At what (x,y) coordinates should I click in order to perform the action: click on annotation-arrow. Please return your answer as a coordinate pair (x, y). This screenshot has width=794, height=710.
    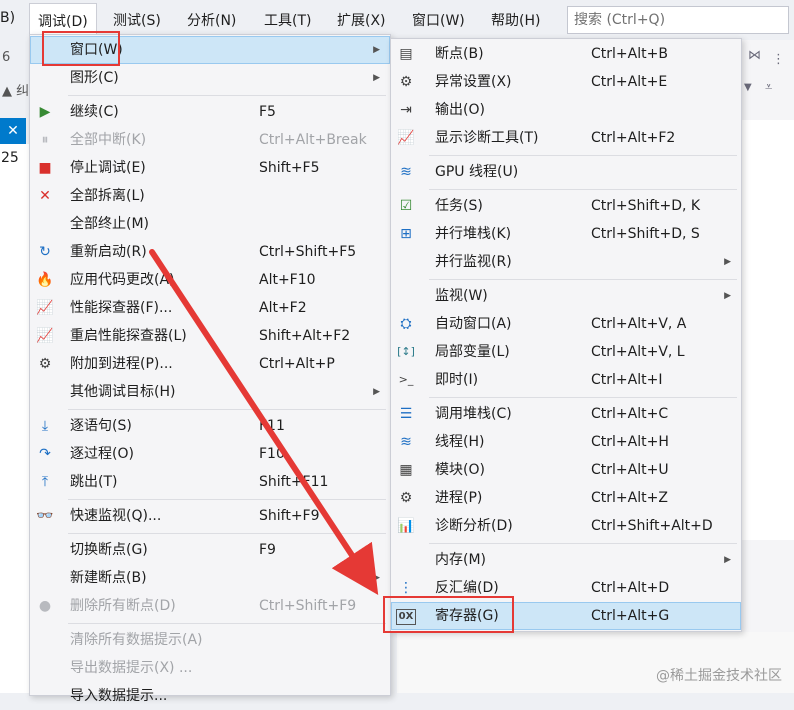
    Looking at the image, I should click on (264, 422).